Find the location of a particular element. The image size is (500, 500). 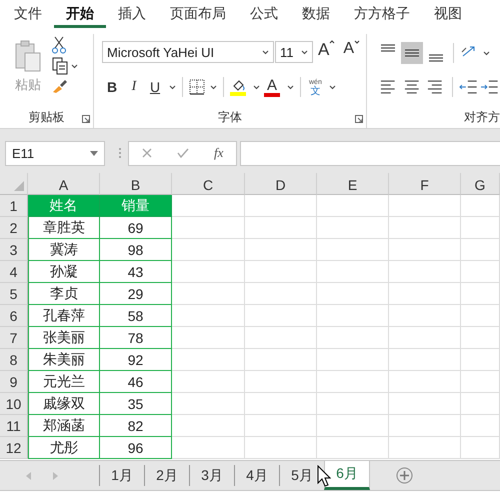

column-header: C is located at coordinates (208, 184).